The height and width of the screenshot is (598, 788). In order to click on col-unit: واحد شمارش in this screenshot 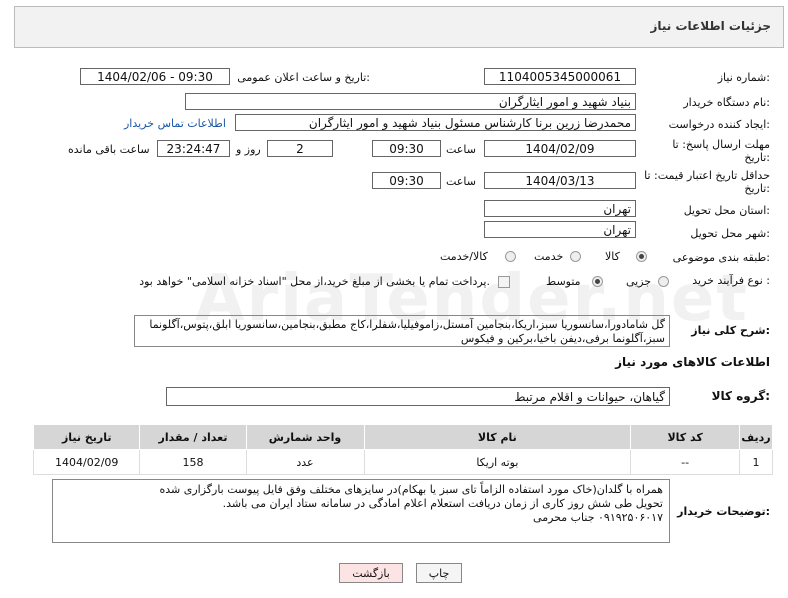, I will do `click(305, 437)`.